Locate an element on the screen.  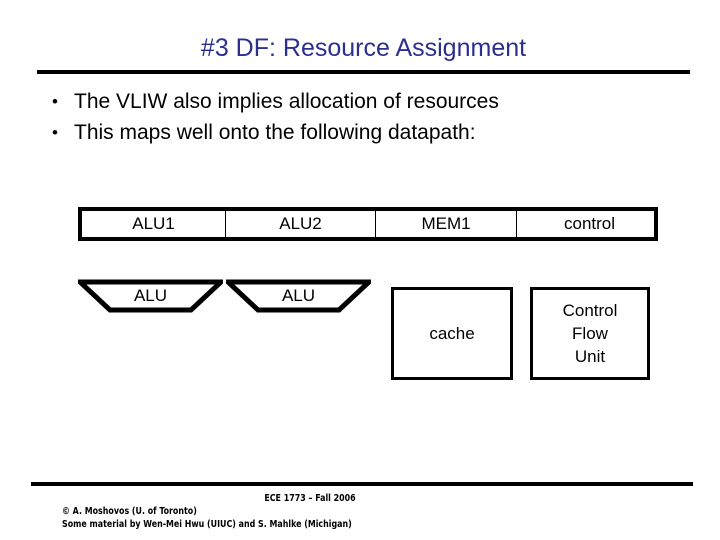
control-flow-unit-label: Control Flow Unit is located at coordinates (590, 333).